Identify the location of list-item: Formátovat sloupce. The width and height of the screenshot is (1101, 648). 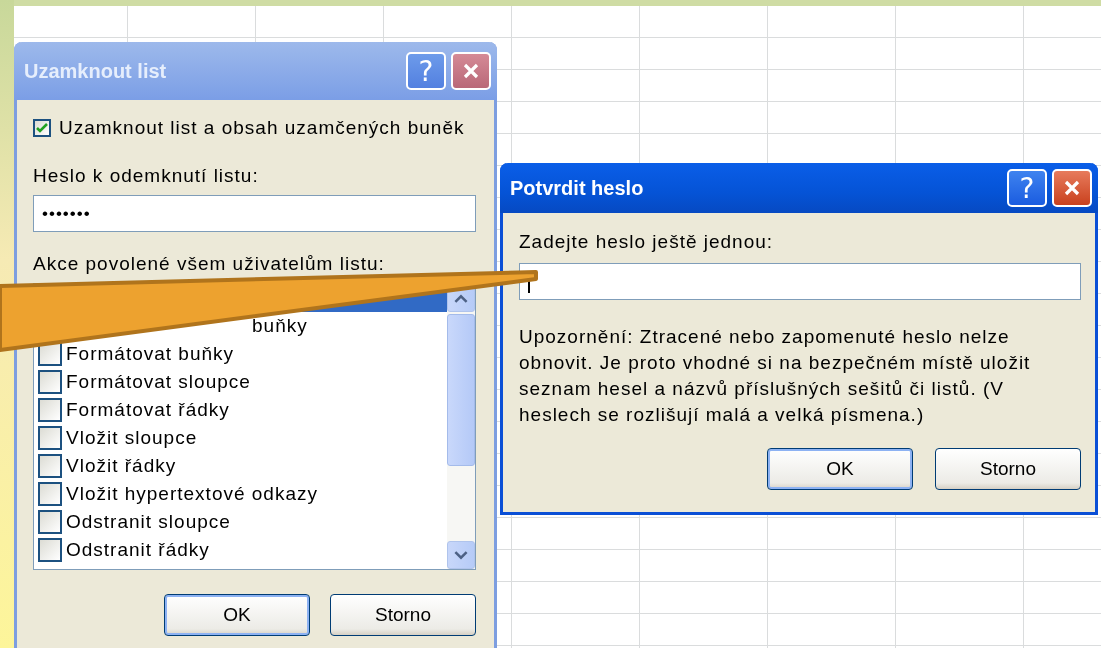
(240, 382).